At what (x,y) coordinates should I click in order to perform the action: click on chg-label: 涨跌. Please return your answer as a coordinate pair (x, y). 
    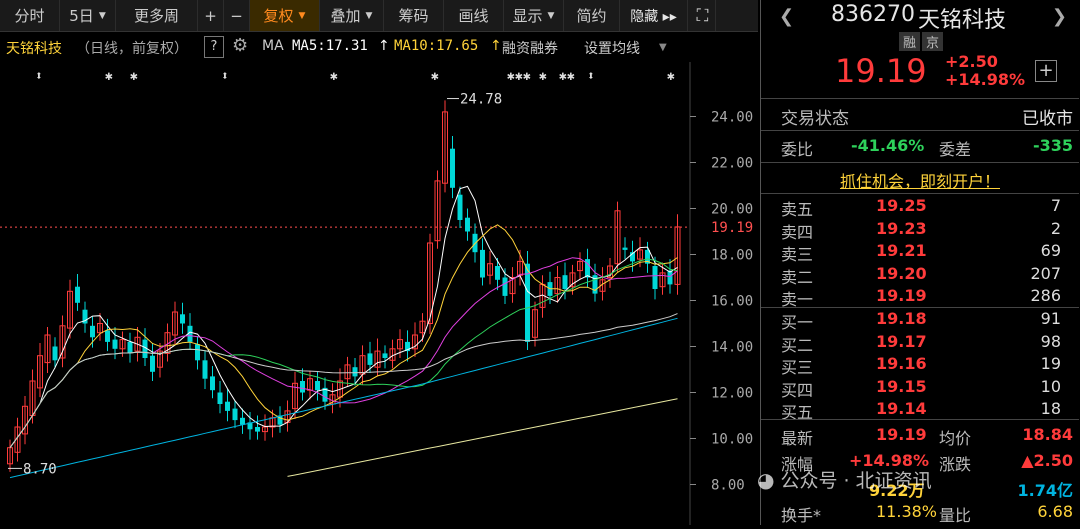
    Looking at the image, I should click on (955, 464).